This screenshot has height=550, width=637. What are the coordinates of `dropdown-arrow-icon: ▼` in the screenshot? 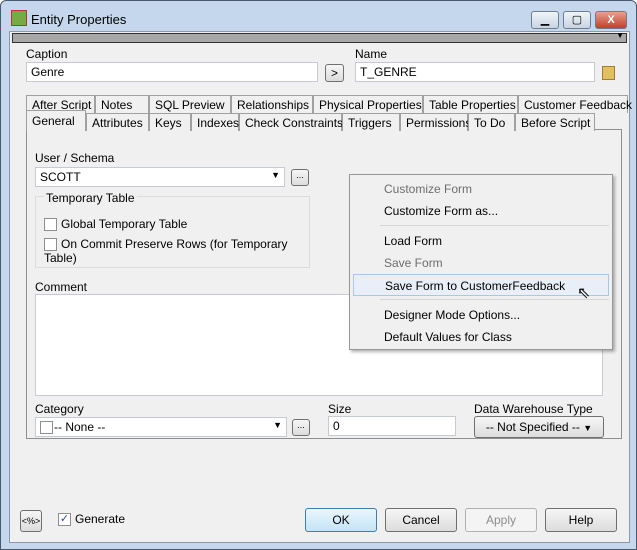 It's located at (620, 35).